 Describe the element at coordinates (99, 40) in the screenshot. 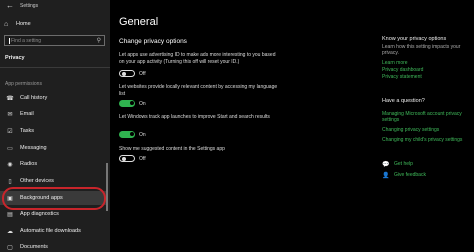

I see `search-icon: ⚲` at that location.